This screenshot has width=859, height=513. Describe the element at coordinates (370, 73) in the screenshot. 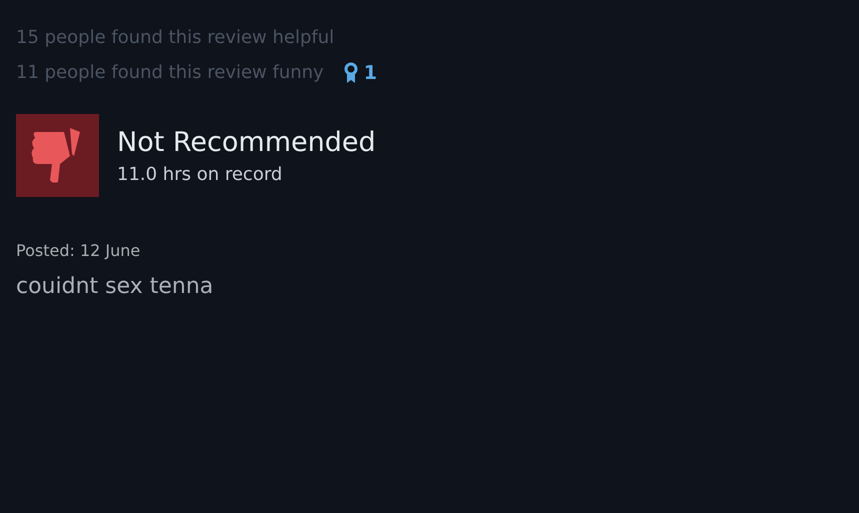

I see `award-count: 1` at that location.